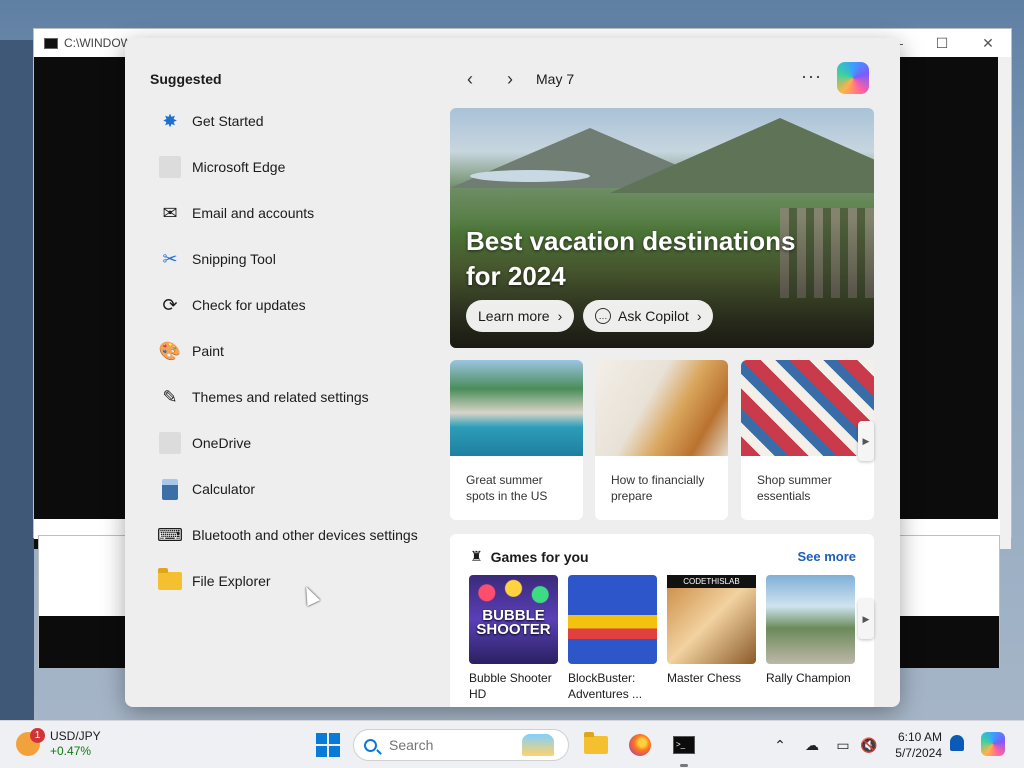 Image resolution: width=1024 pixels, height=768 pixels. Describe the element at coordinates (449, 745) in the screenshot. I see `search-input` at that location.